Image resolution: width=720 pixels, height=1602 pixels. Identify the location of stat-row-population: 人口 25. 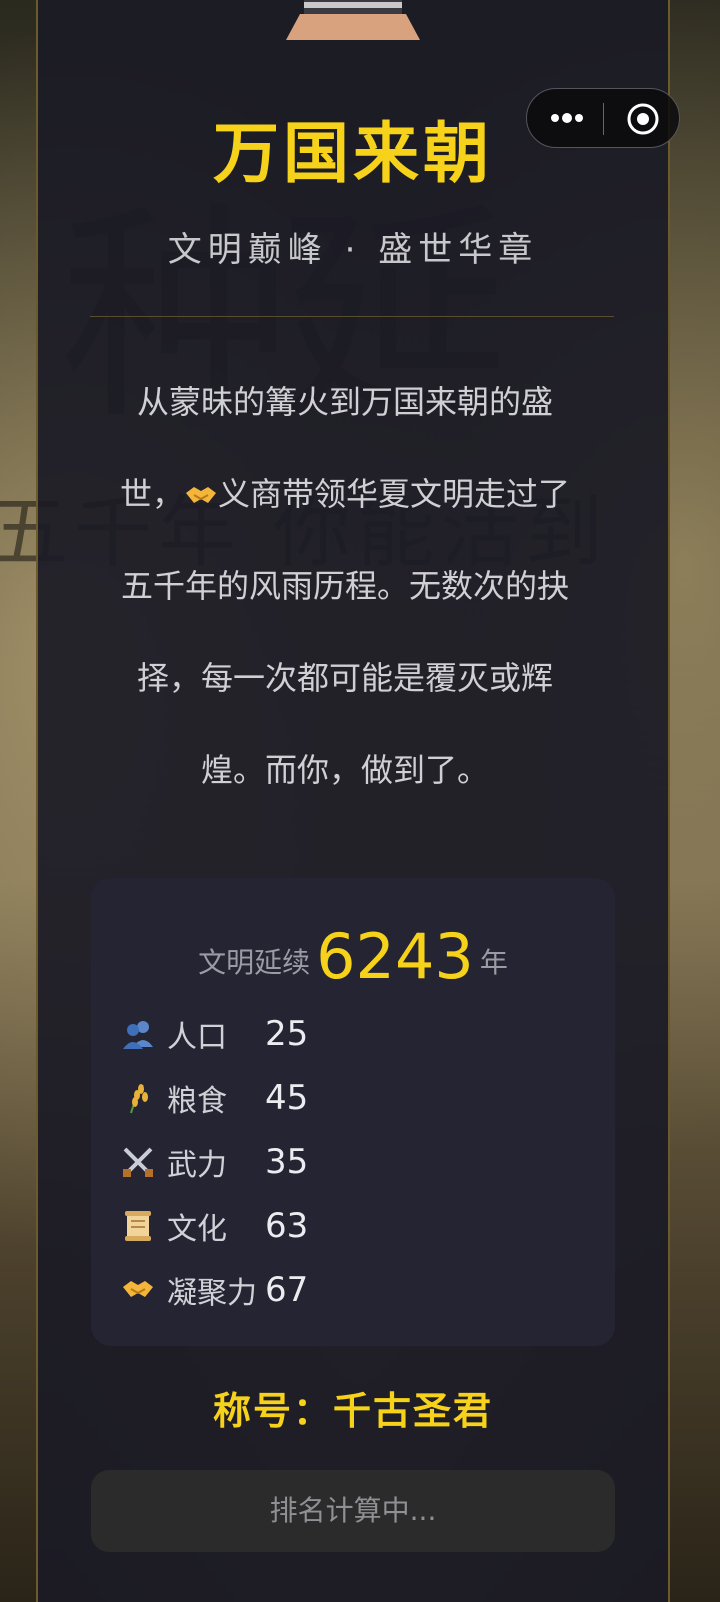
(351, 1034).